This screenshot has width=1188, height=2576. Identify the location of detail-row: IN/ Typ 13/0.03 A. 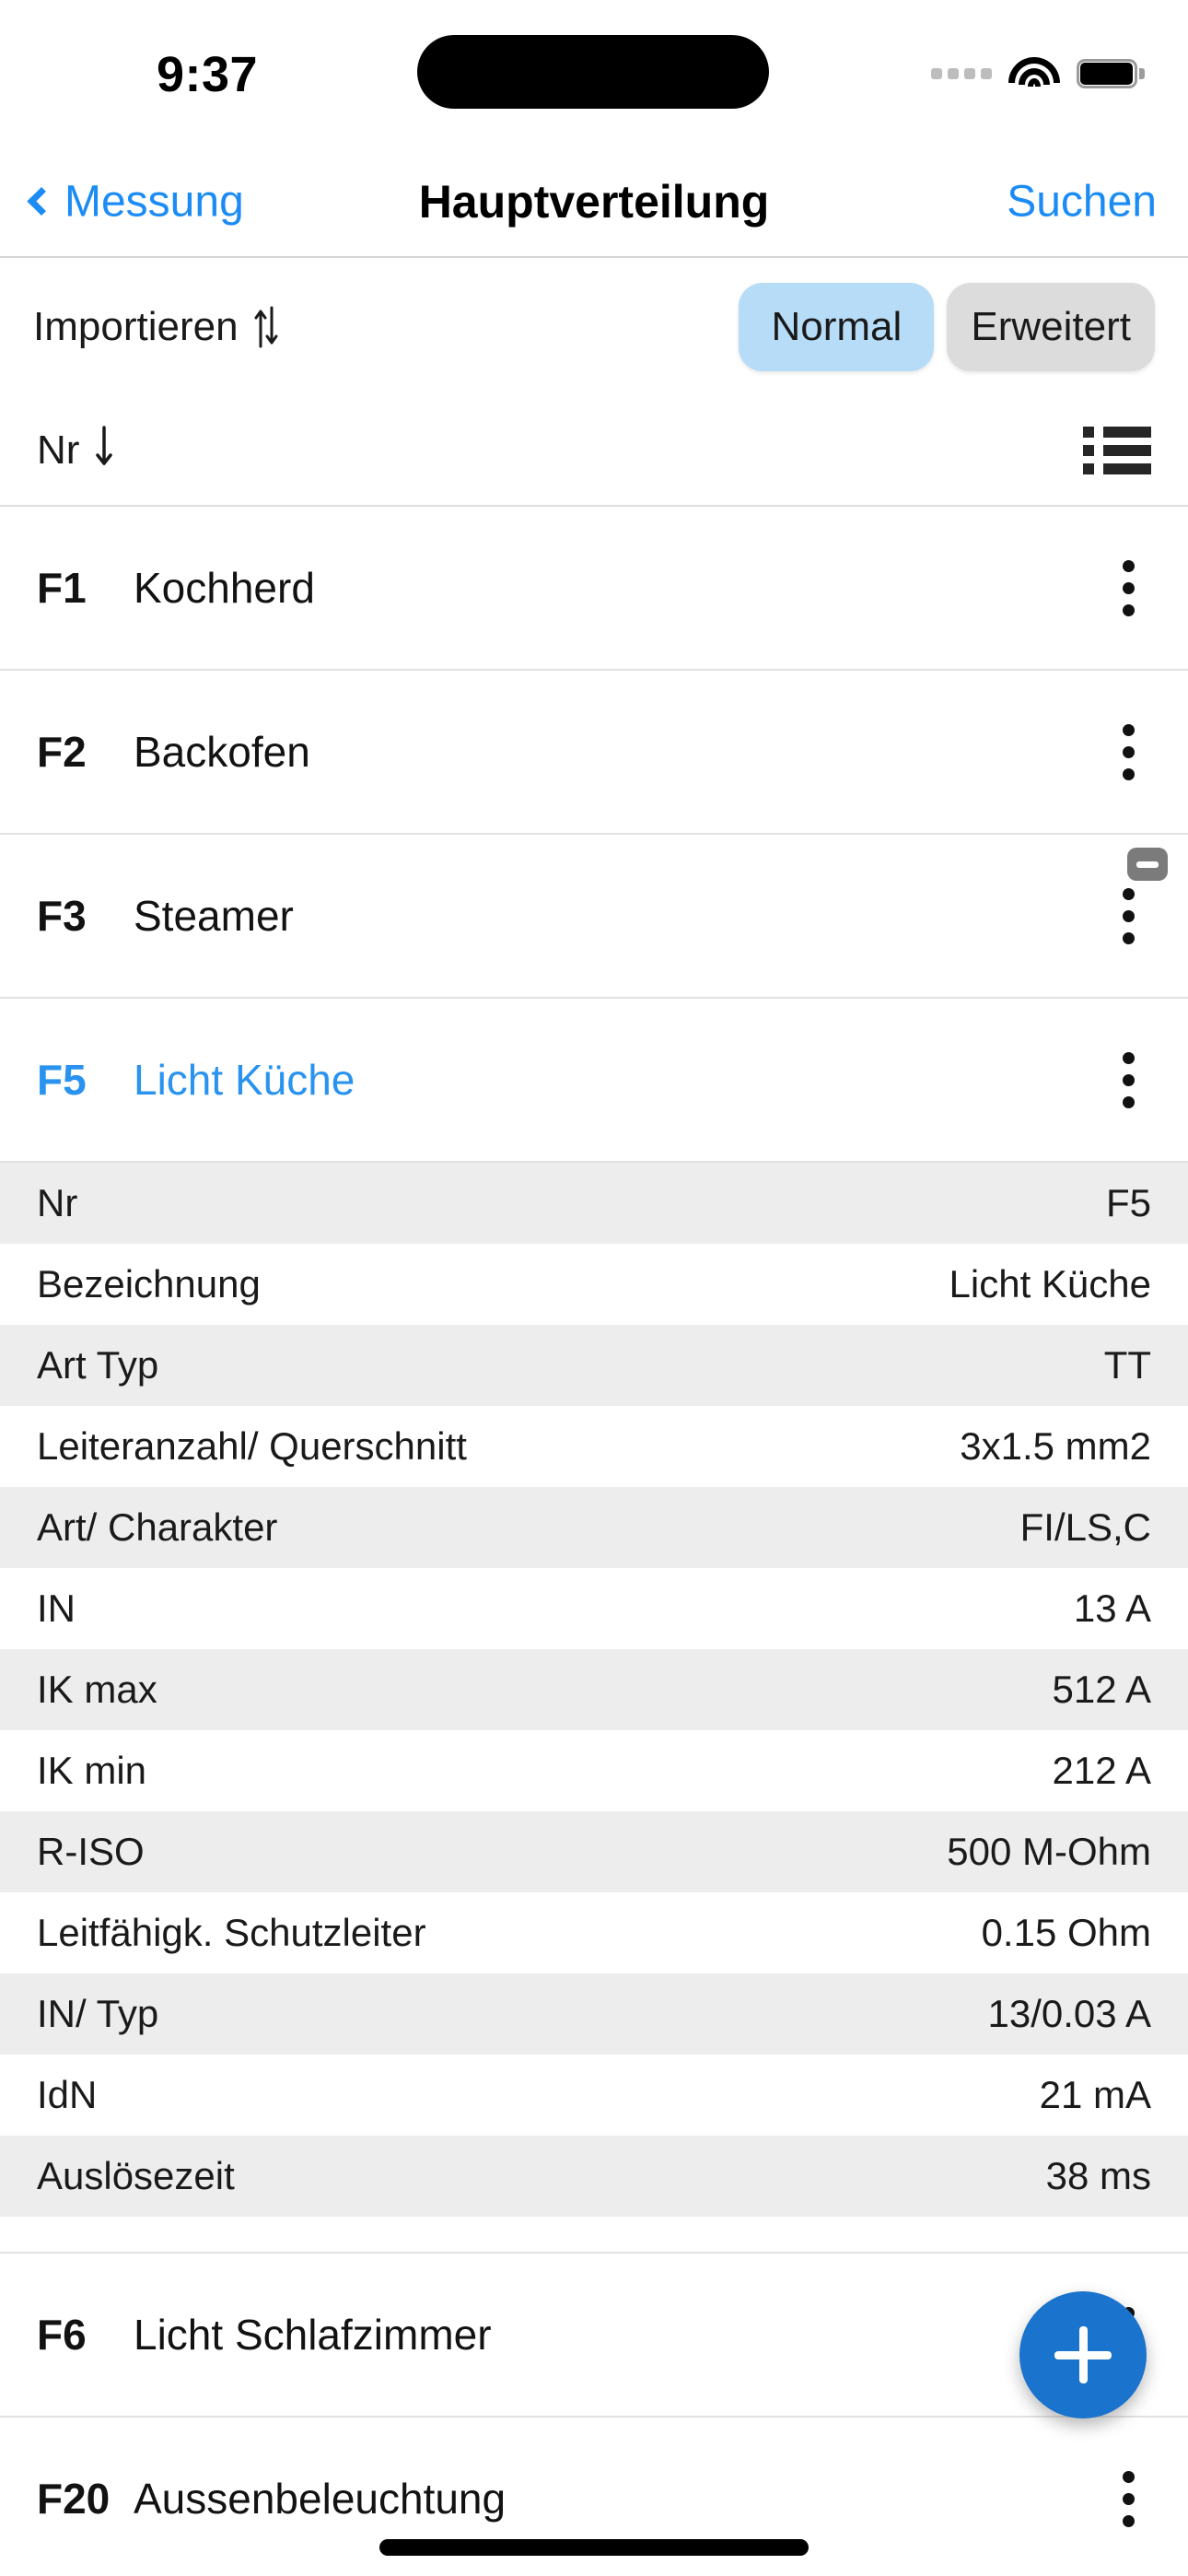
(594, 2014).